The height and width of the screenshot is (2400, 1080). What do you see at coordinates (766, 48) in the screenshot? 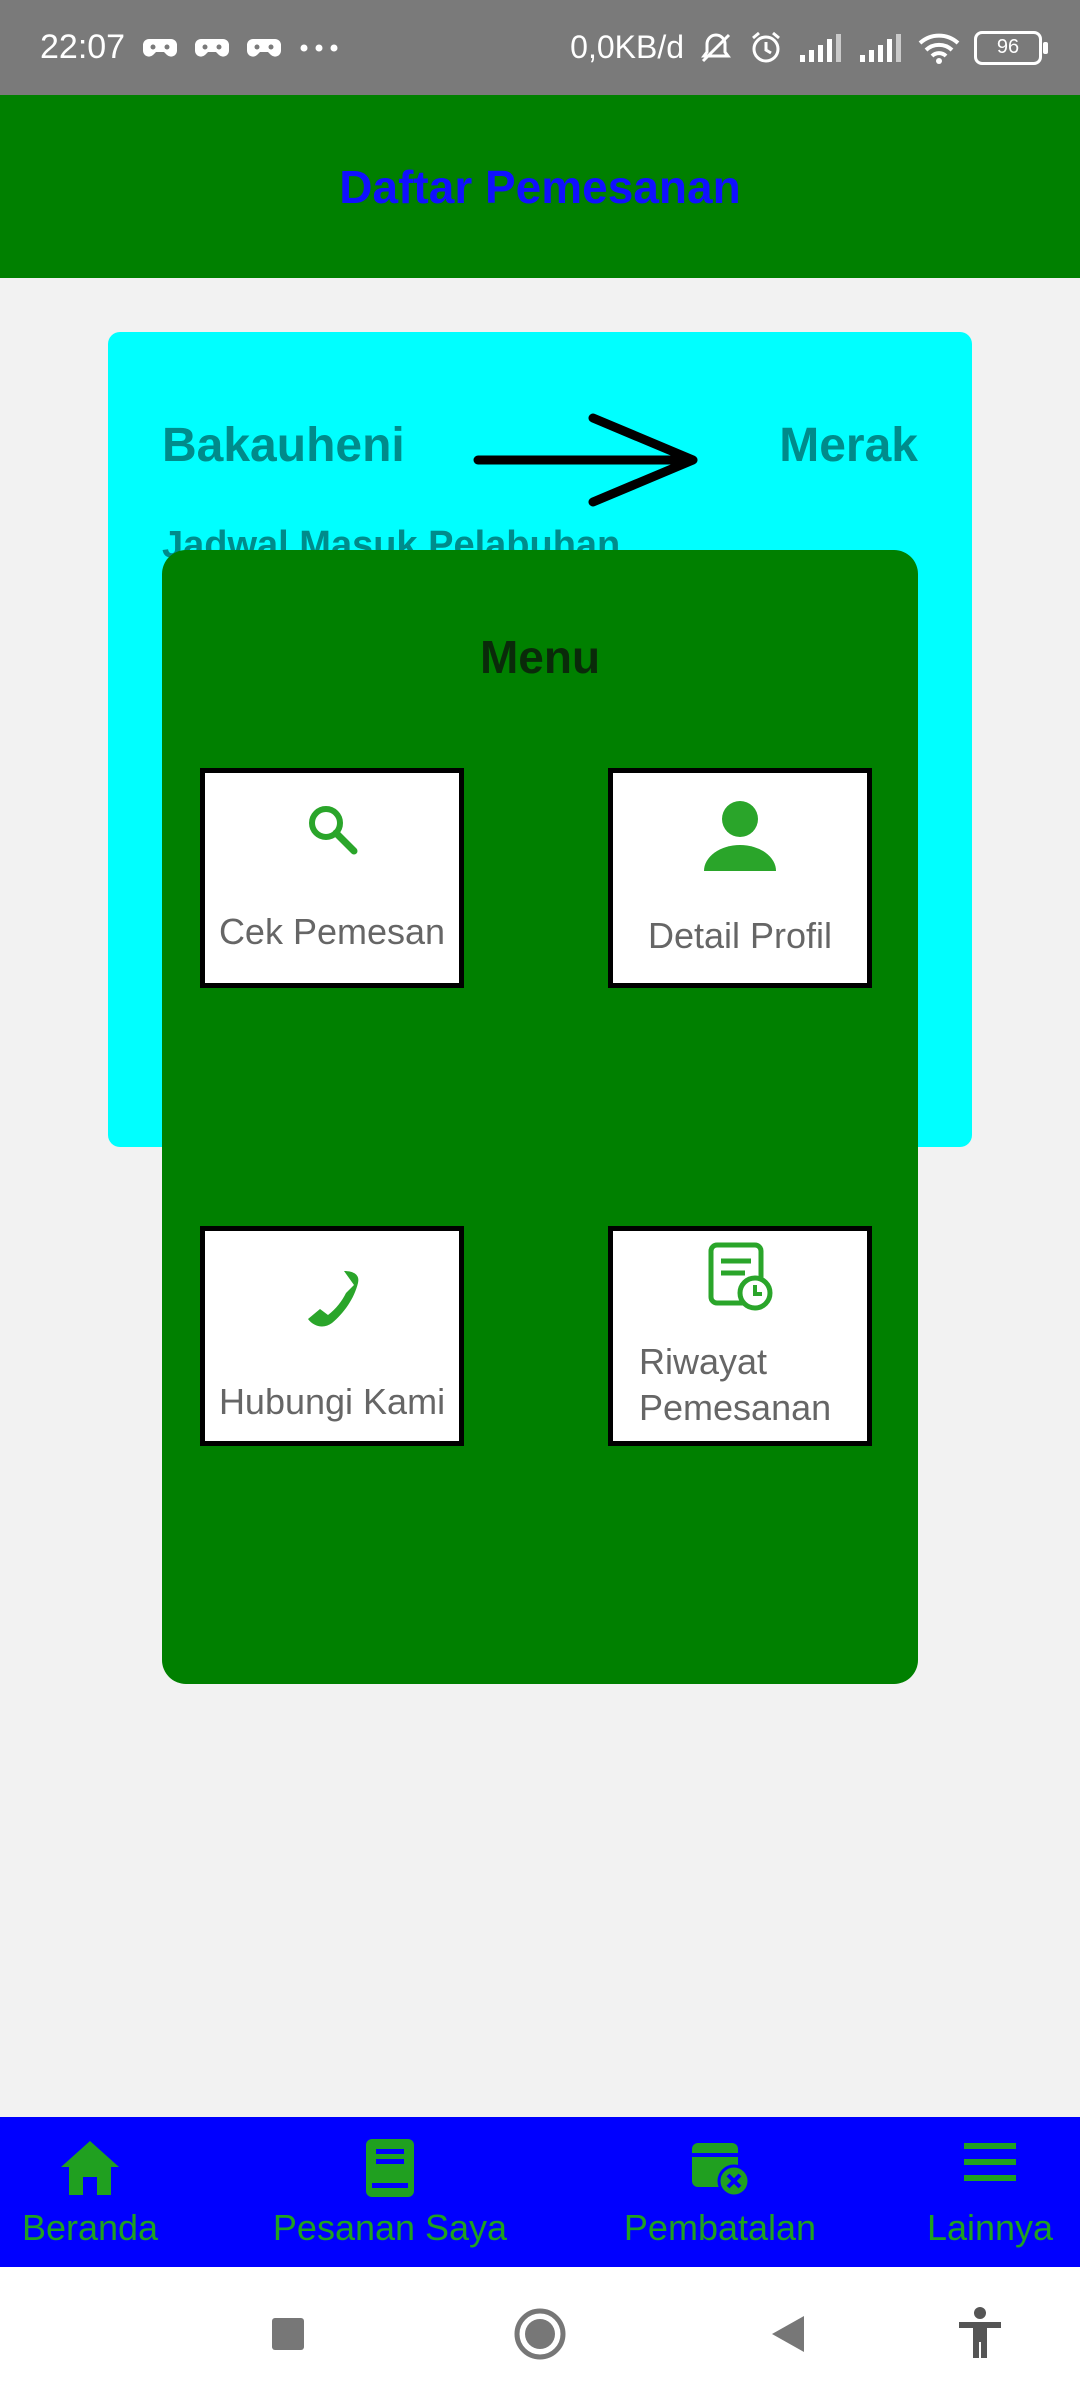
I see `alarm-icon` at bounding box center [766, 48].